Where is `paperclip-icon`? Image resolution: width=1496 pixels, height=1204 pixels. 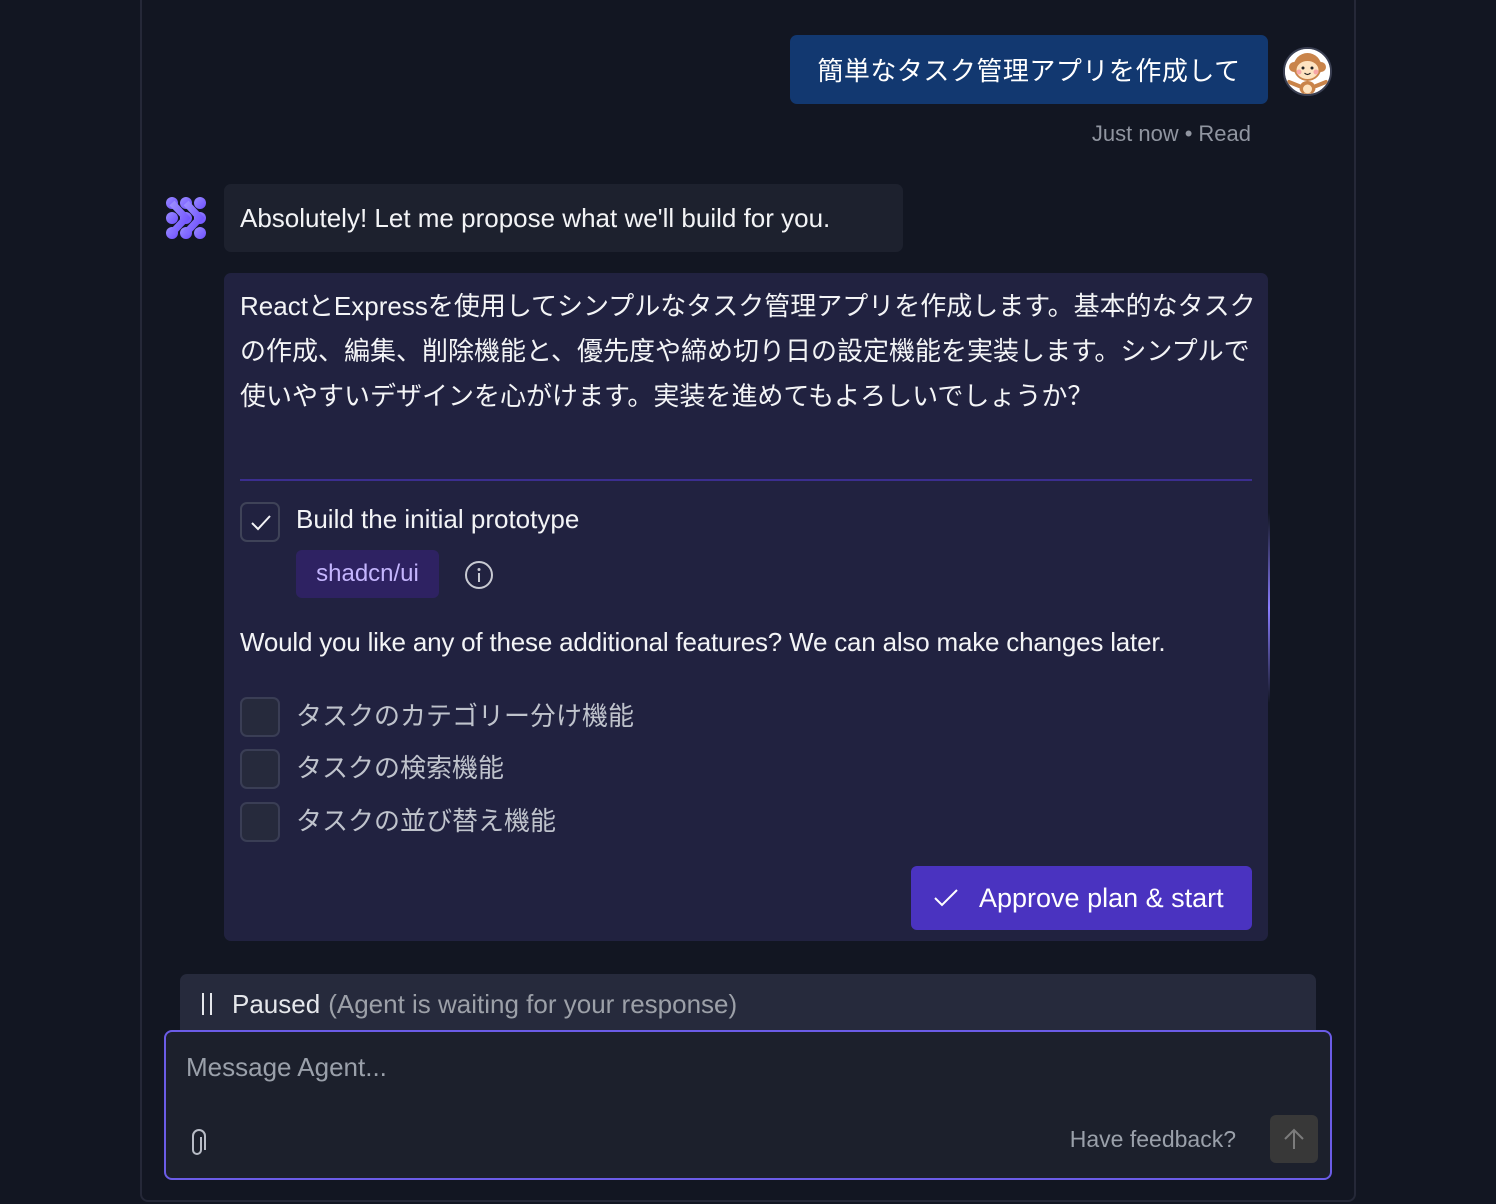
paperclip-icon is located at coordinates (200, 1143).